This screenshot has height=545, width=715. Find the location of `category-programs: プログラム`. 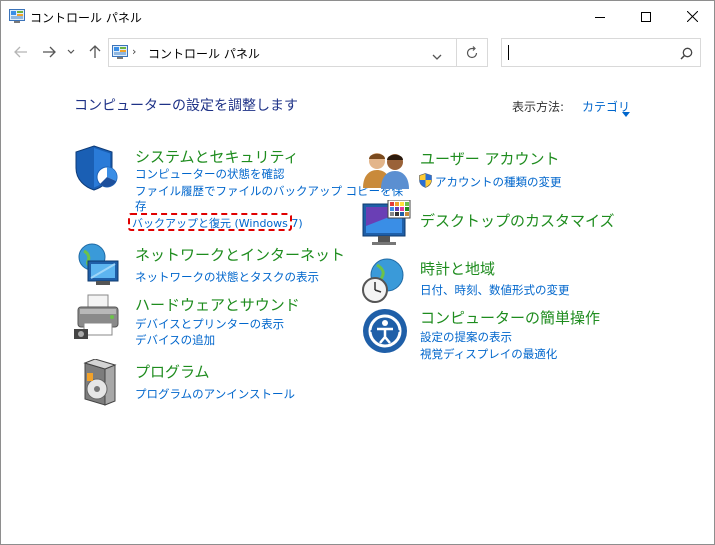

category-programs: プログラム is located at coordinates (172, 371).